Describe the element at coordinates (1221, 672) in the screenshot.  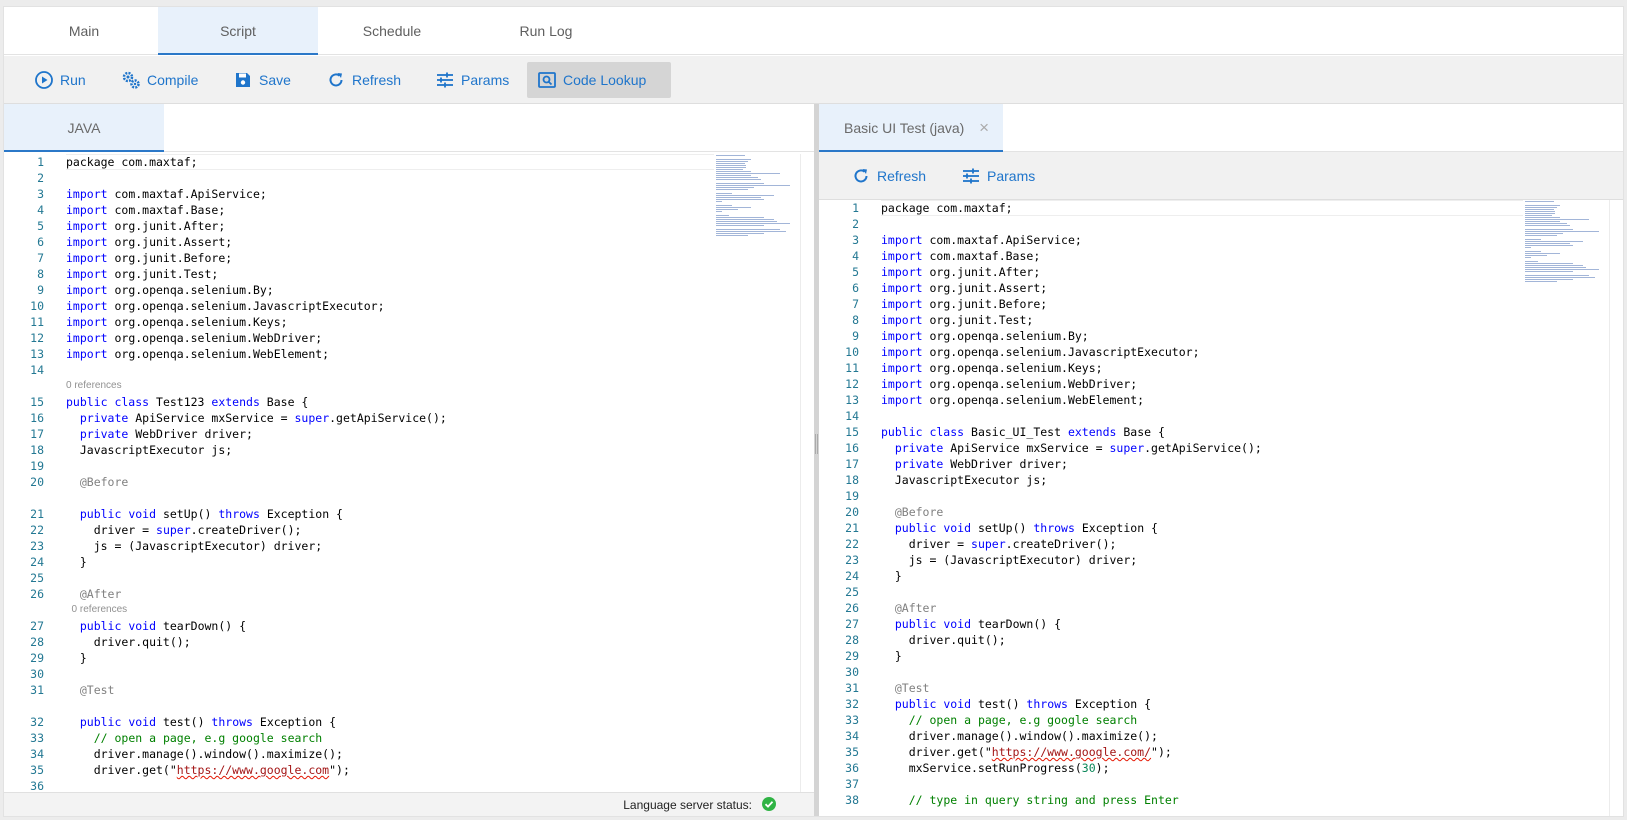
I see `code-line: 30` at that location.